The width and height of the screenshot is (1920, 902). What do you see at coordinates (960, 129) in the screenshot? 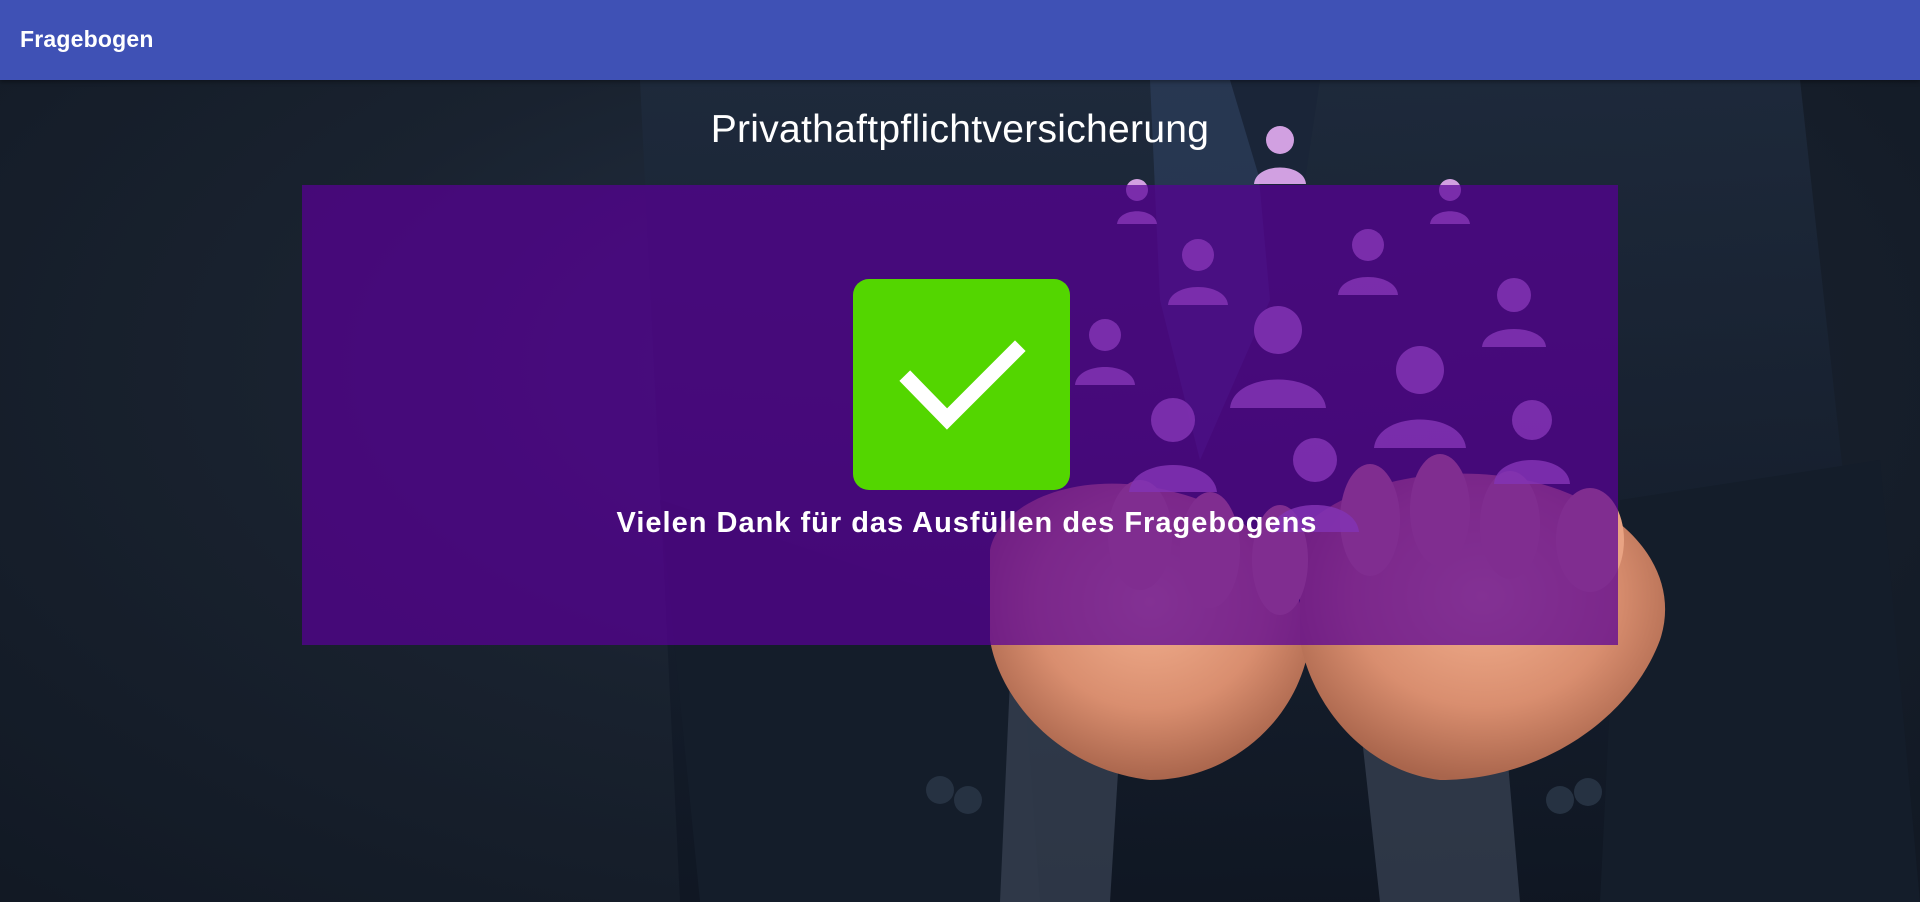
I see `page-title: Privathaftpflichtversicherung` at bounding box center [960, 129].